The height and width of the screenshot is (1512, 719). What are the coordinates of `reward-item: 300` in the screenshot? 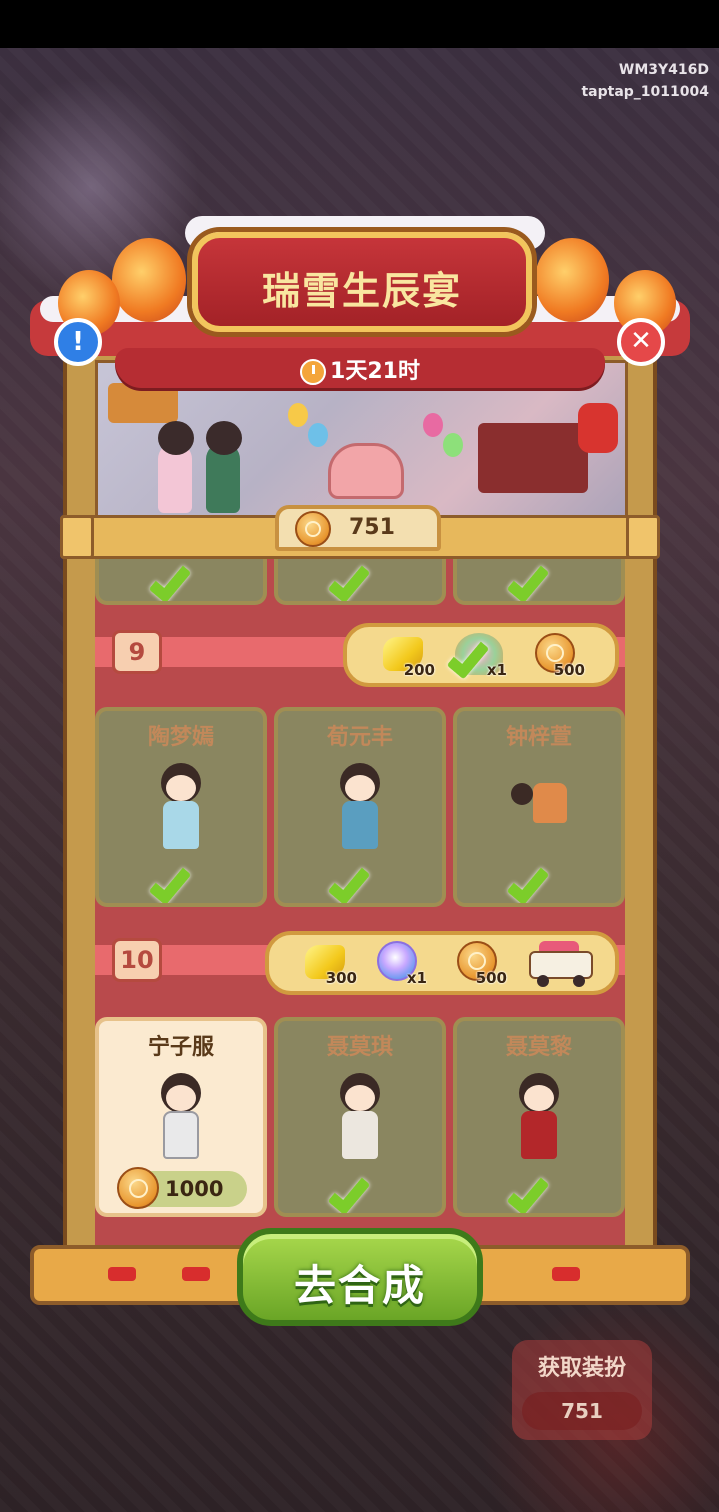 It's located at (329, 964).